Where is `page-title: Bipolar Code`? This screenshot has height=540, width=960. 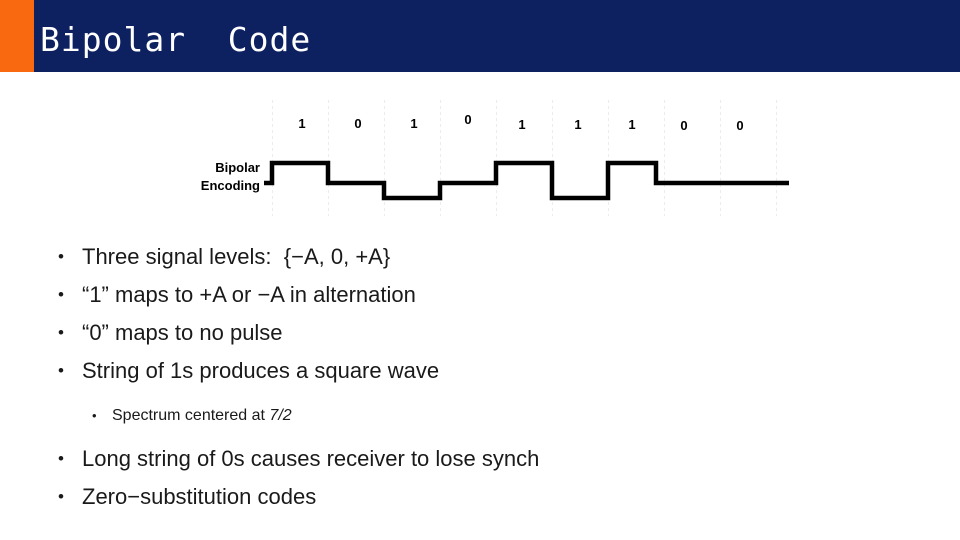 page-title: Bipolar Code is located at coordinates (176, 39).